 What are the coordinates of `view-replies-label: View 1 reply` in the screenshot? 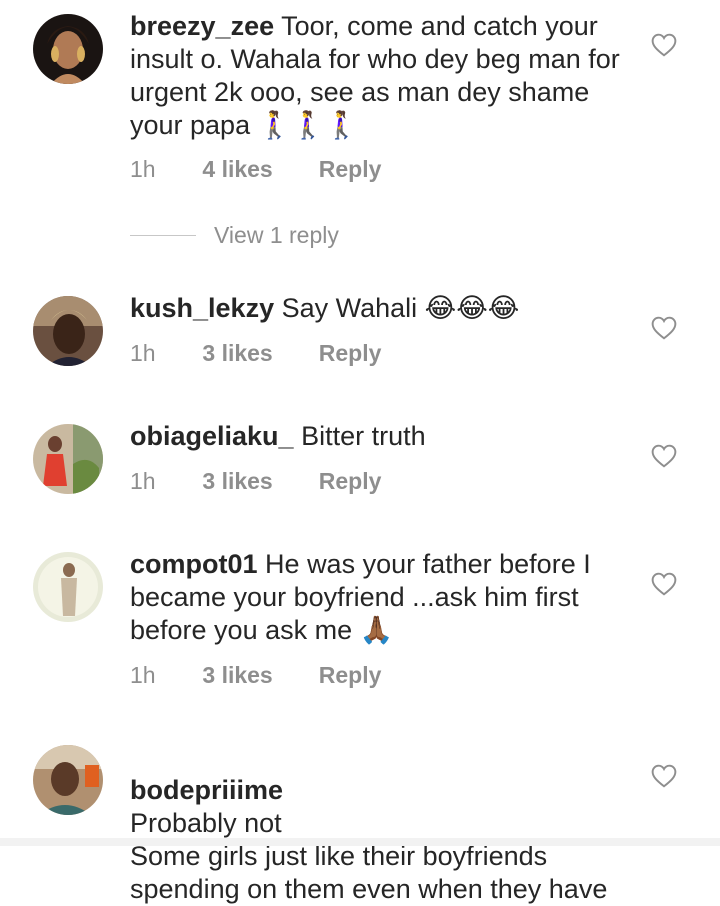 It's located at (276, 235).